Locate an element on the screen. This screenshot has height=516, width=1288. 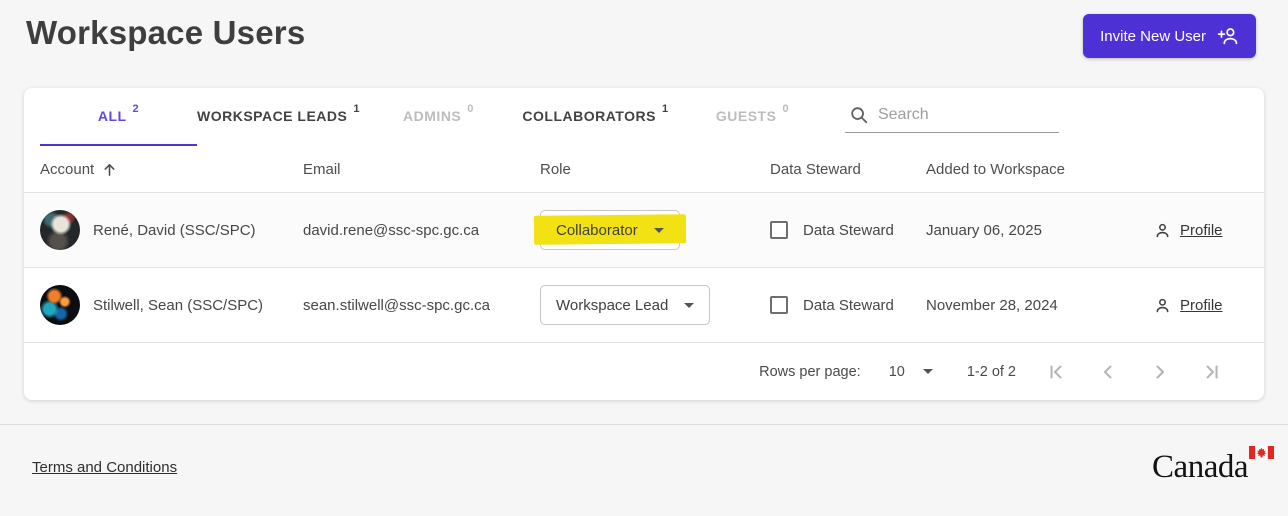
first-page-button is located at coordinates (1056, 372).